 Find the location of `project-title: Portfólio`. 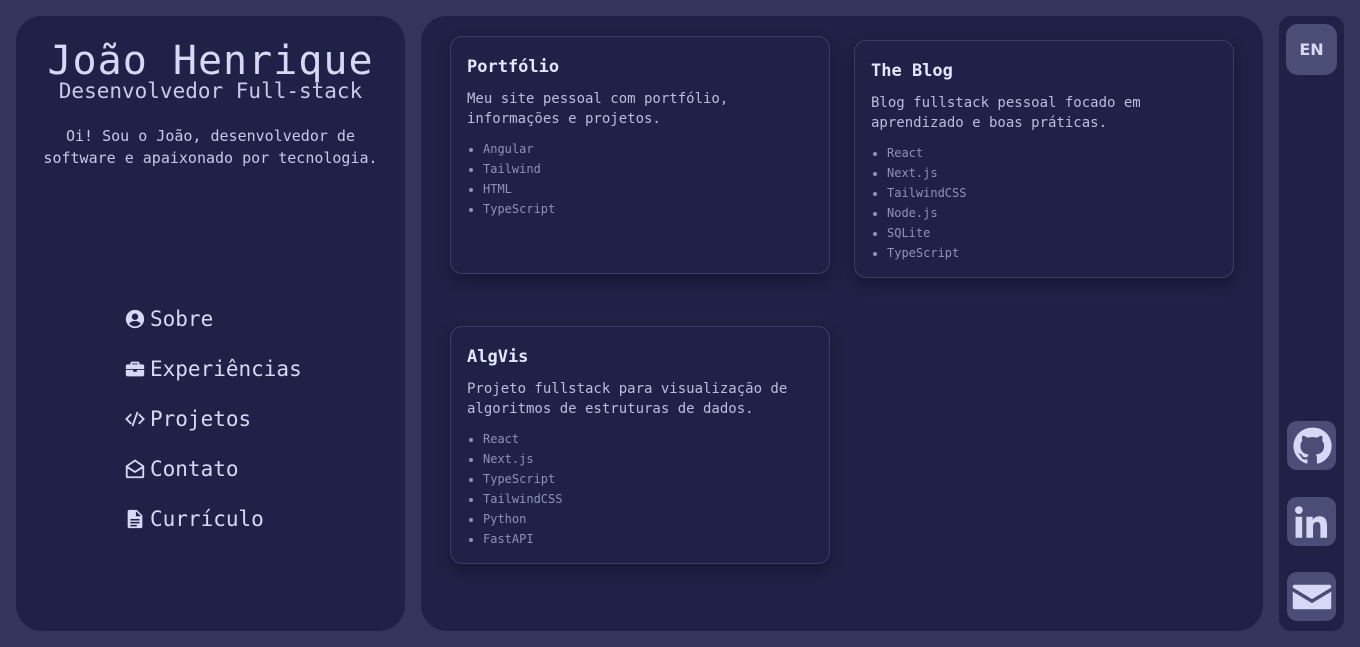

project-title: Portfólio is located at coordinates (513, 67).